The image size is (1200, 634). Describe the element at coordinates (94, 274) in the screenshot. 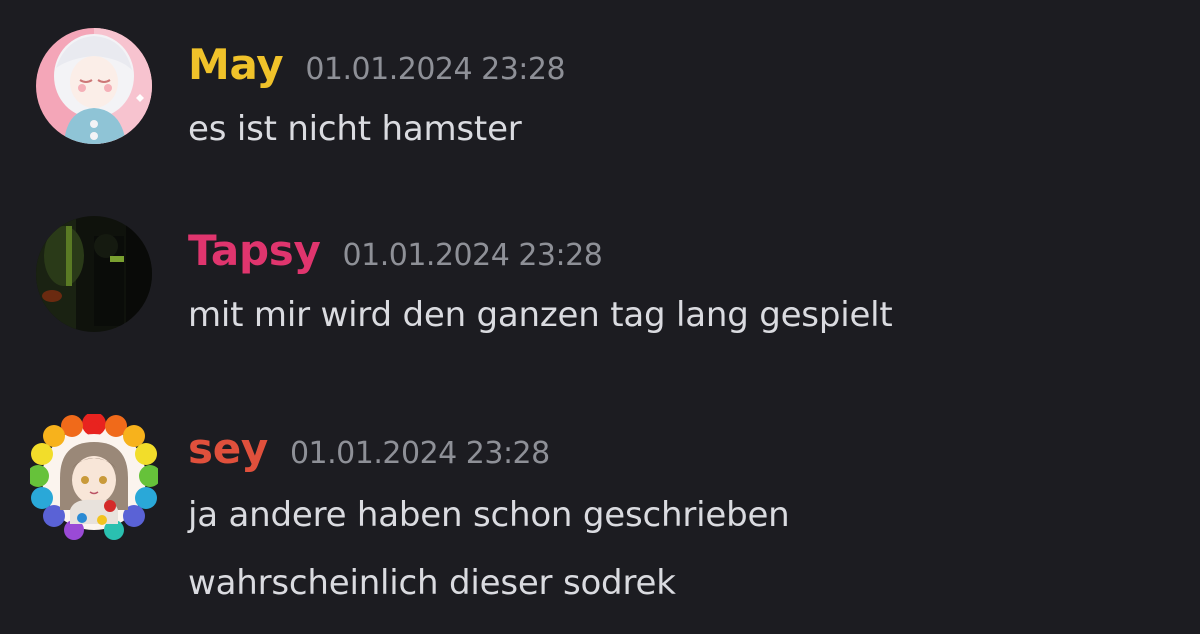

I see `dark-photo-avatar-icon` at that location.